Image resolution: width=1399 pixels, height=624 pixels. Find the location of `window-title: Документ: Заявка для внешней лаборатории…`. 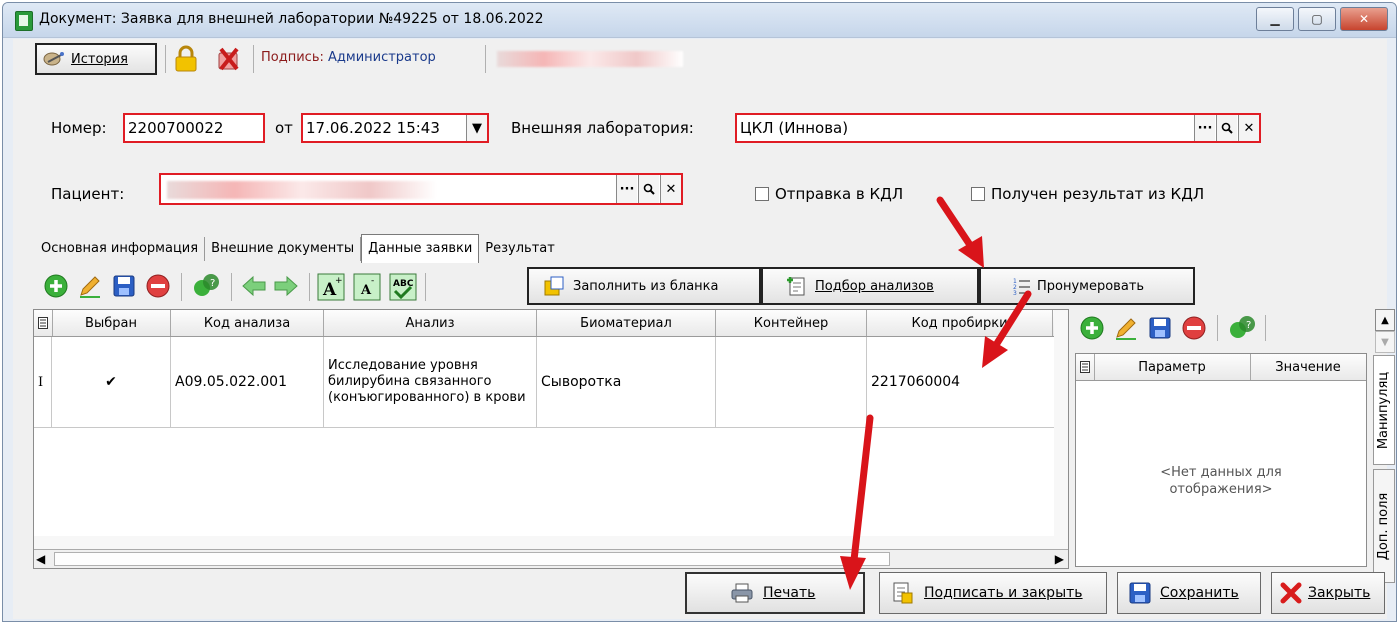

window-title: Документ: Заявка для внешней лаборатории… is located at coordinates (291, 19).